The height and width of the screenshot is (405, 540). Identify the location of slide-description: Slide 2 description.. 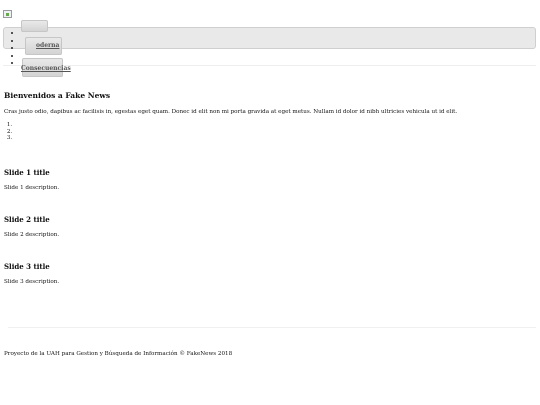
(32, 235).